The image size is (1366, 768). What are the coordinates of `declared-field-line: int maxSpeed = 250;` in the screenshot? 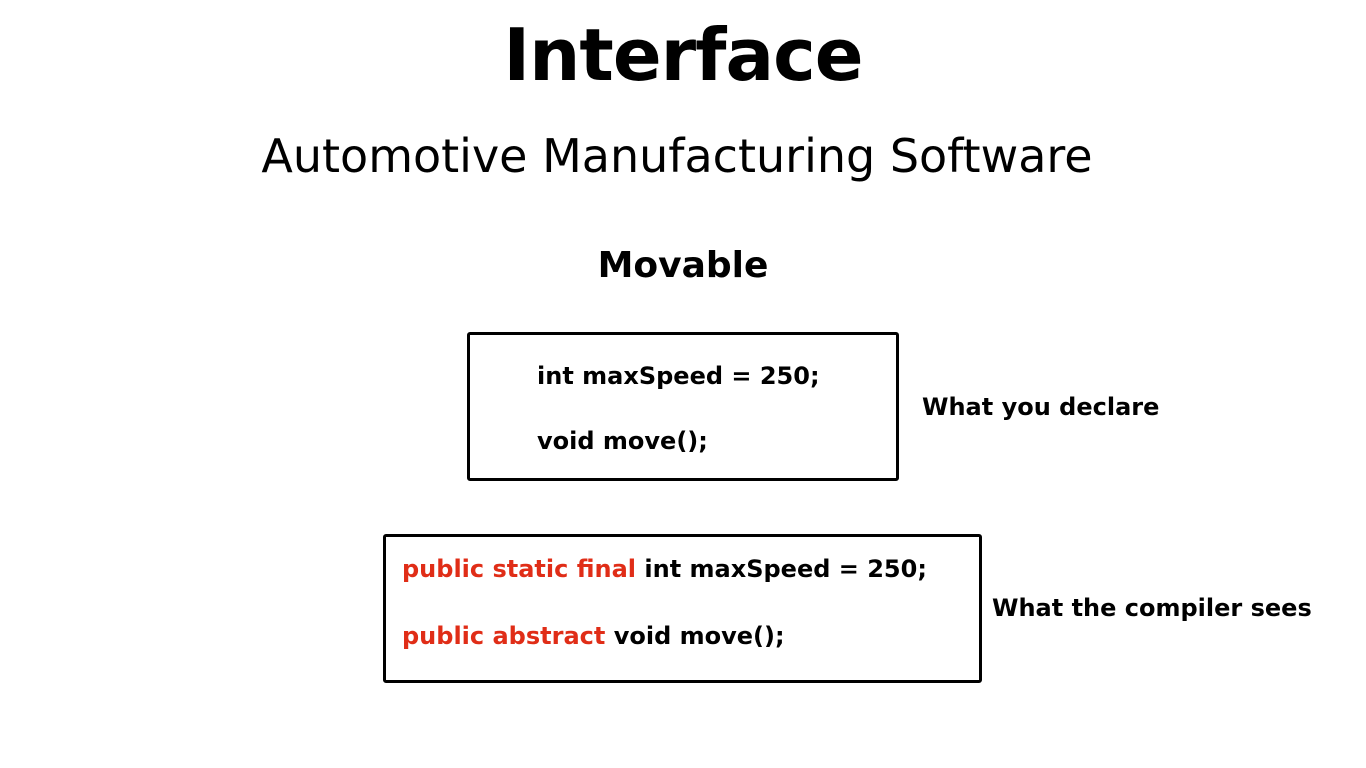 It's located at (678, 376).